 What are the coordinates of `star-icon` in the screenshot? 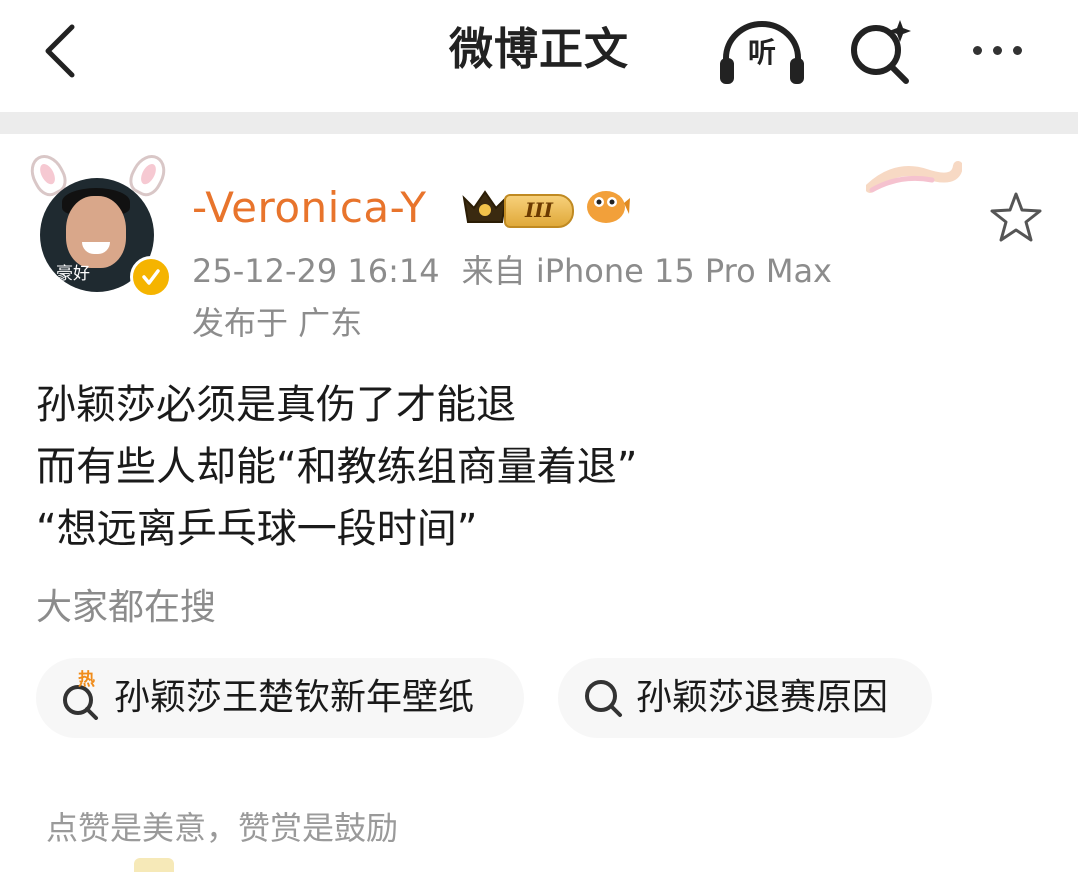 It's located at (1016, 217).